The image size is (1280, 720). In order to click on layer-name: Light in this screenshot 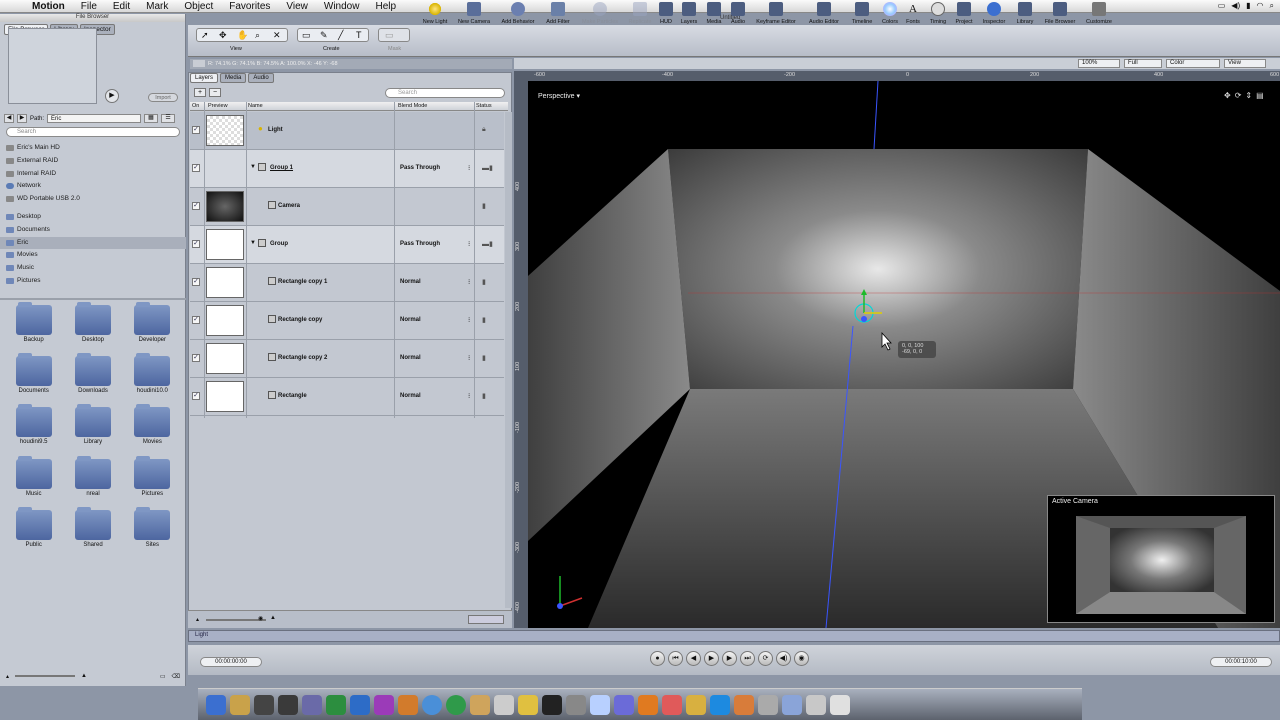, I will do `click(275, 130)`.